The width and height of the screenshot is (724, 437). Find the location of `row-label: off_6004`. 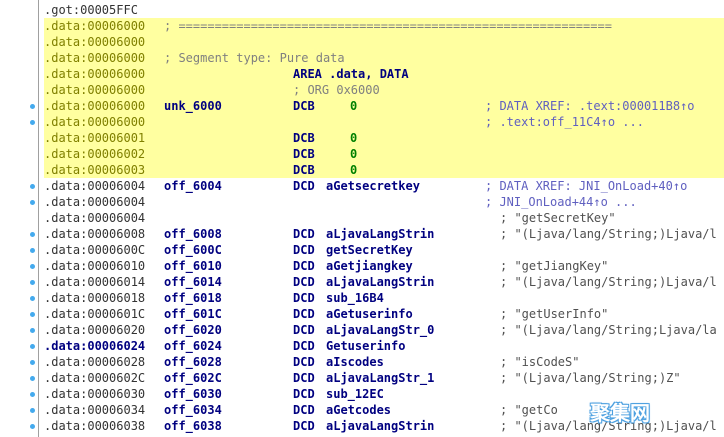

row-label: off_6004 is located at coordinates (193, 186).